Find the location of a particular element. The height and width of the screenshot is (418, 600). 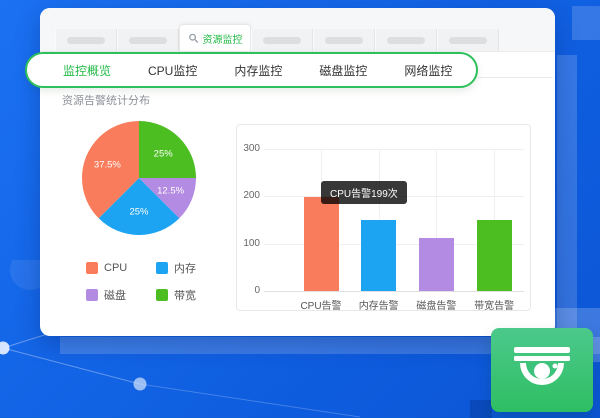

pie-legend: CPU 内存磁盘 带宽 is located at coordinates (156, 281).